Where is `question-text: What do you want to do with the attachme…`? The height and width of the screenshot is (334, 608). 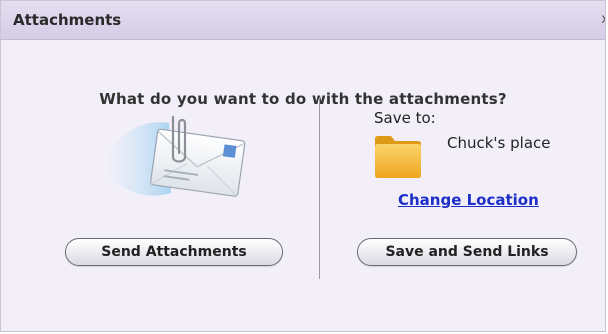 question-text: What do you want to do with the attachme… is located at coordinates (303, 99).